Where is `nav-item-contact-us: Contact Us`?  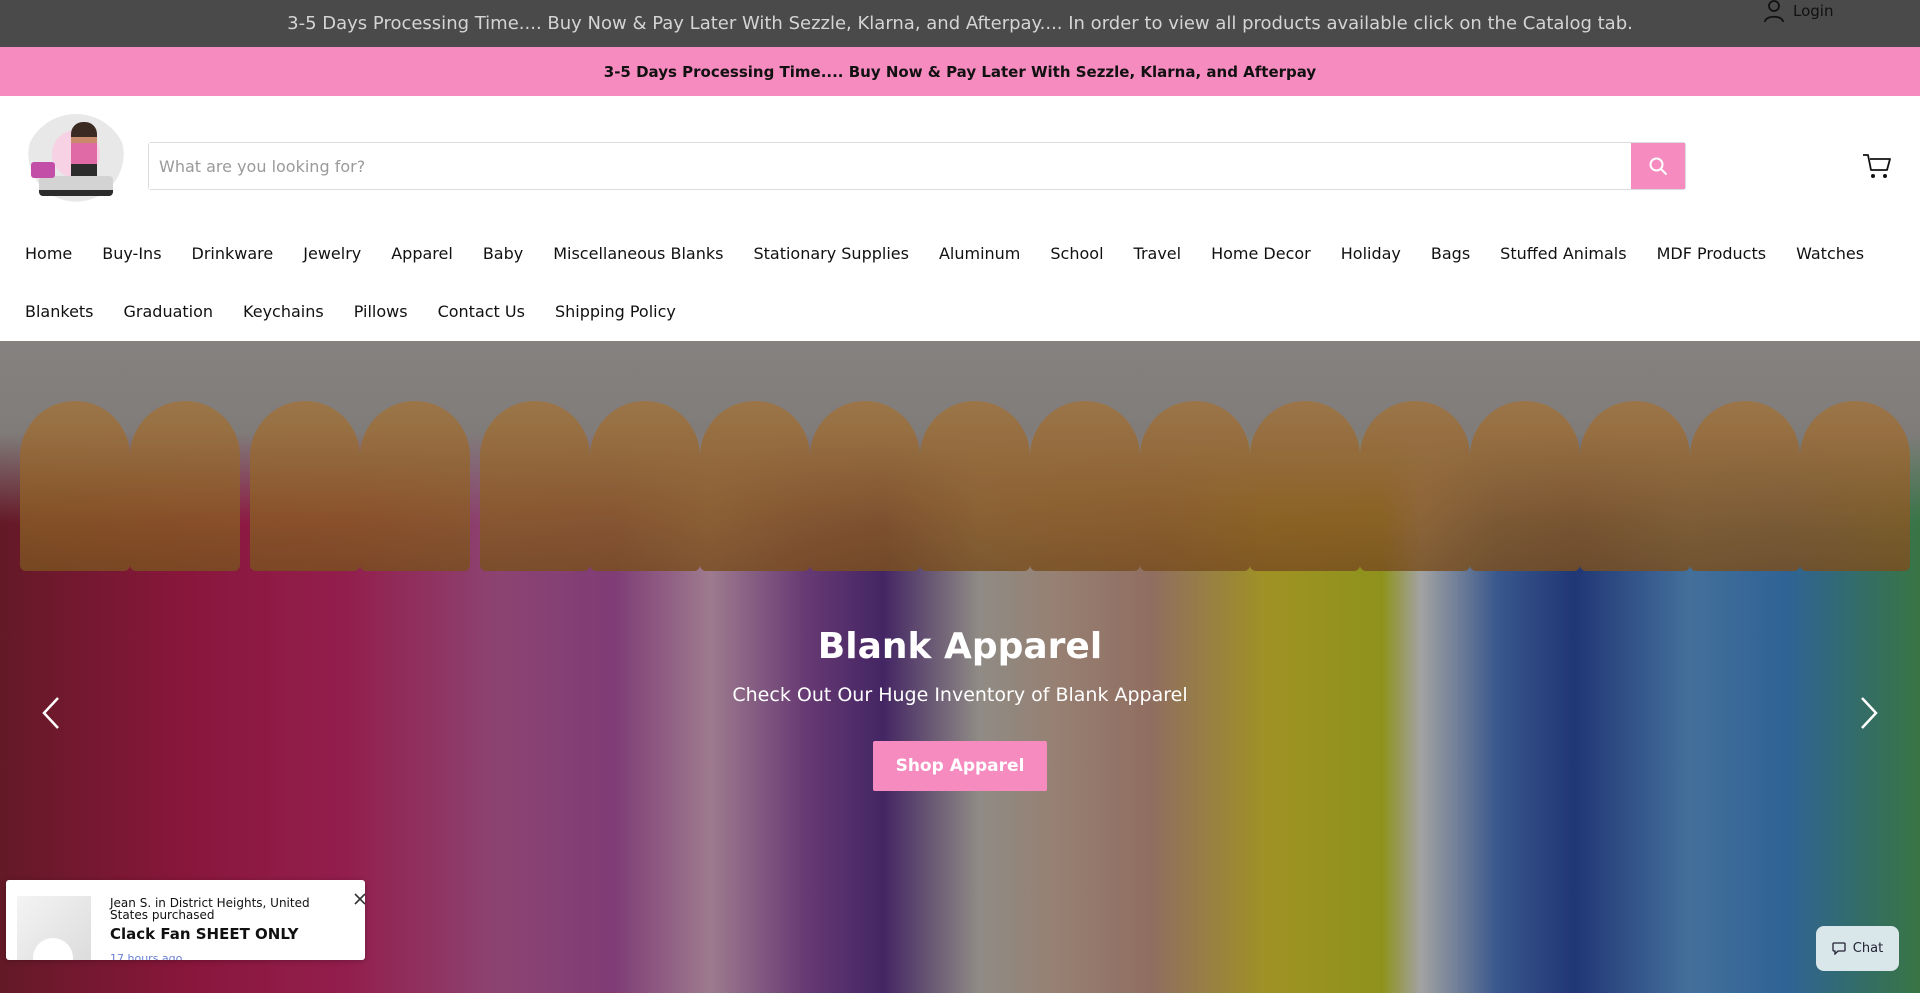
nav-item-contact-us: Contact Us is located at coordinates (481, 311).